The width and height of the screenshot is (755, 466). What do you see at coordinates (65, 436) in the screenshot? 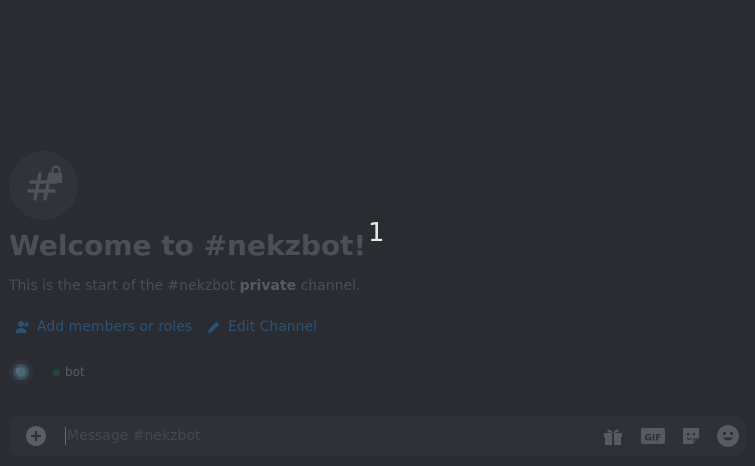
I see `text-caret` at bounding box center [65, 436].